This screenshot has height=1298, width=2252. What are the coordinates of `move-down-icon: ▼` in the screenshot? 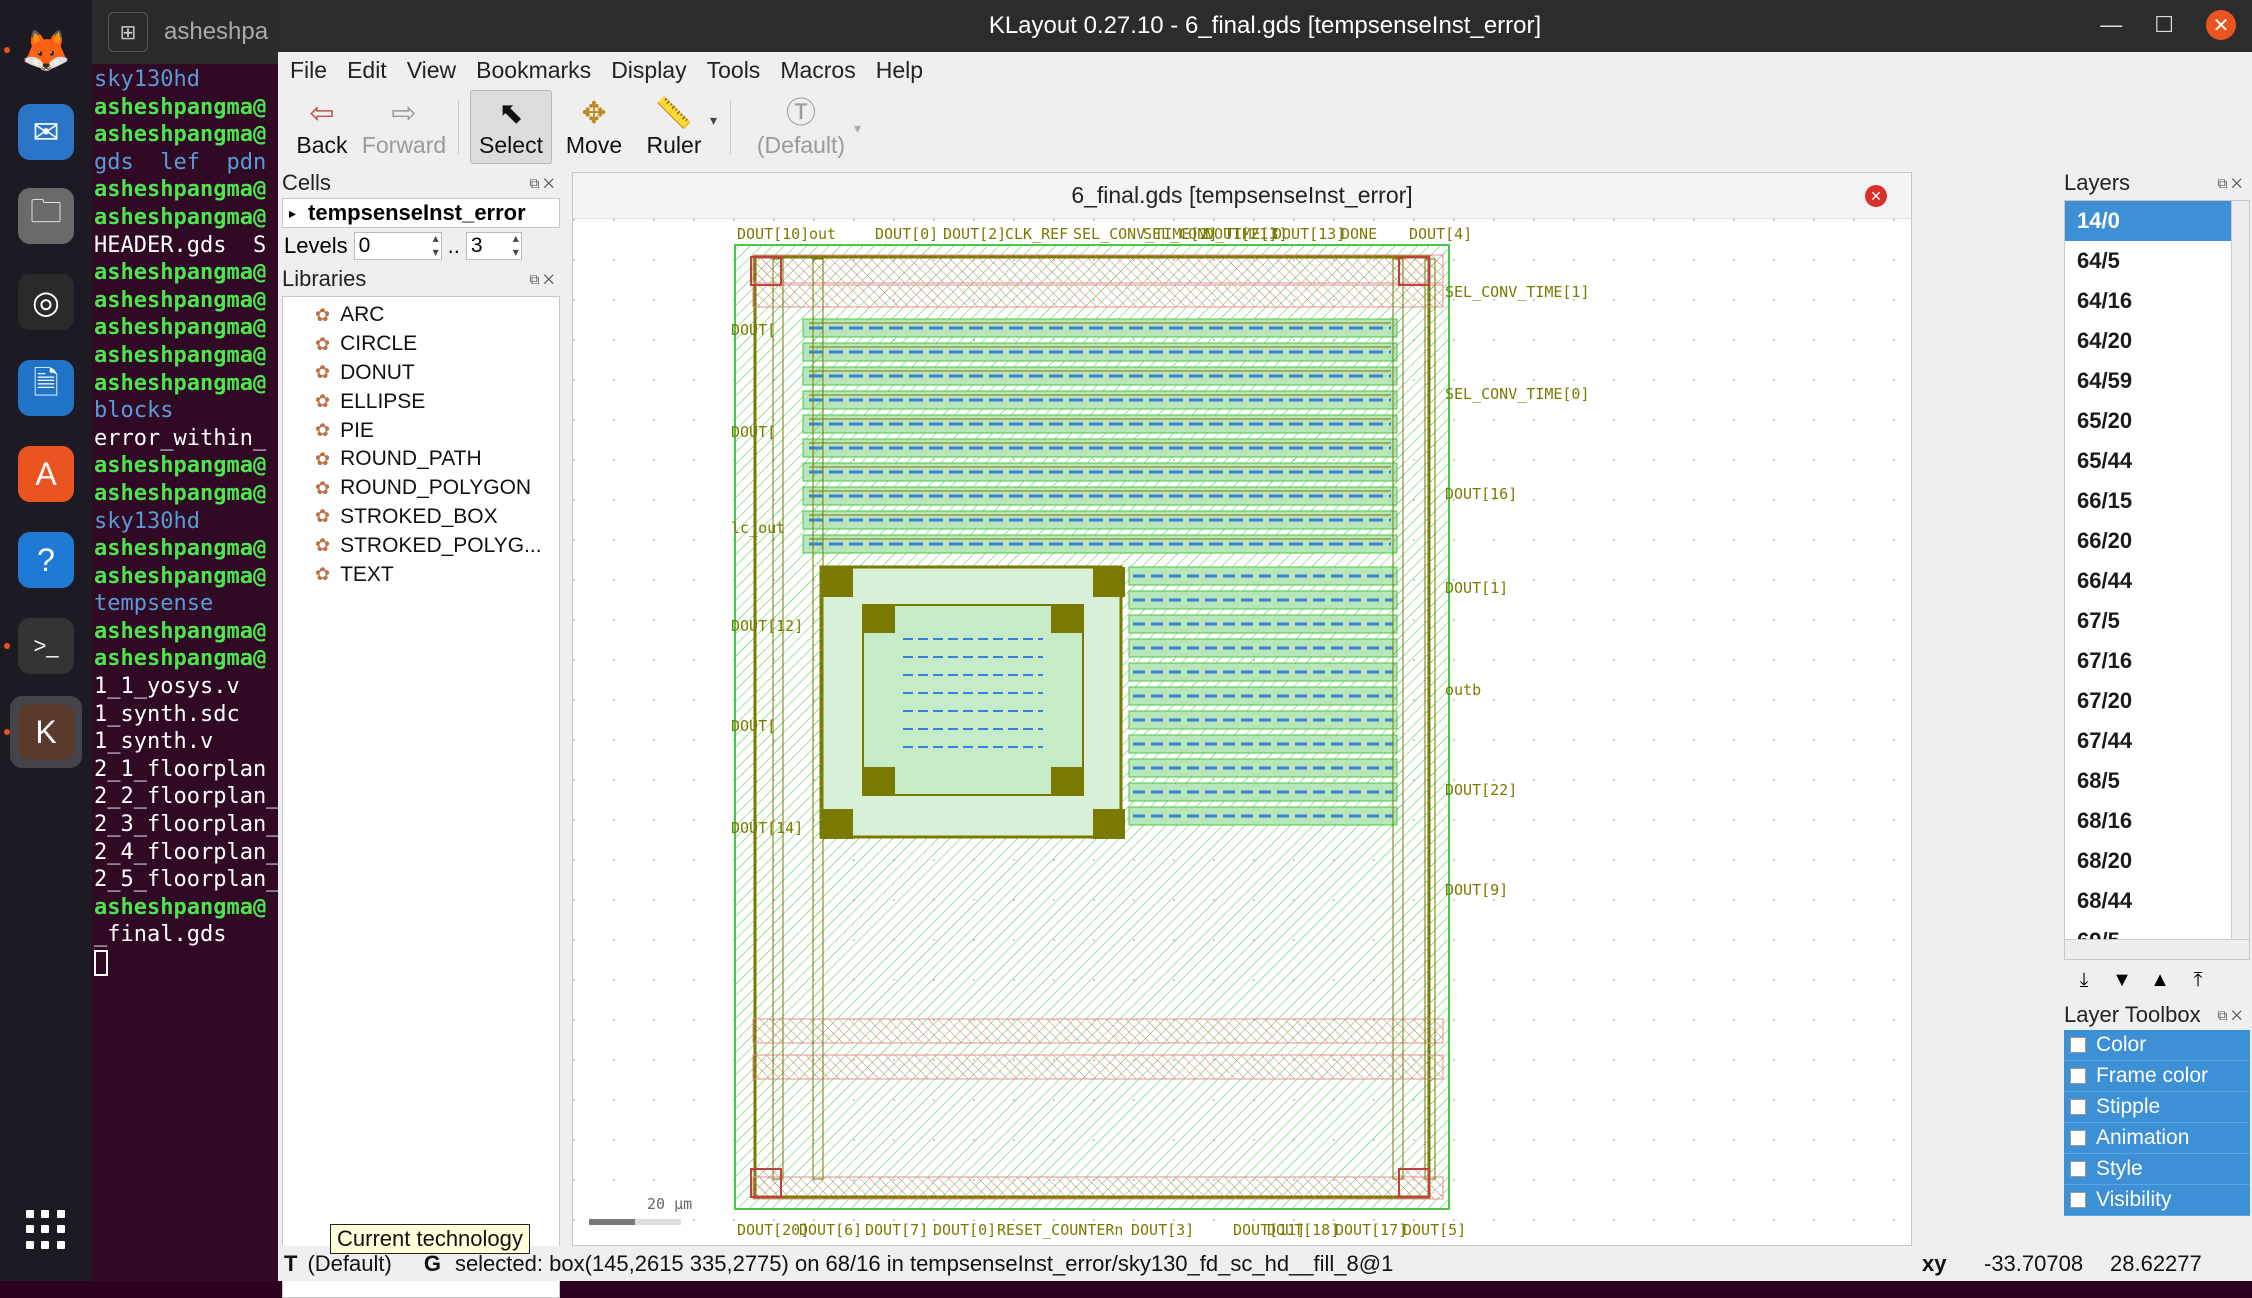 It's located at (2122, 980).